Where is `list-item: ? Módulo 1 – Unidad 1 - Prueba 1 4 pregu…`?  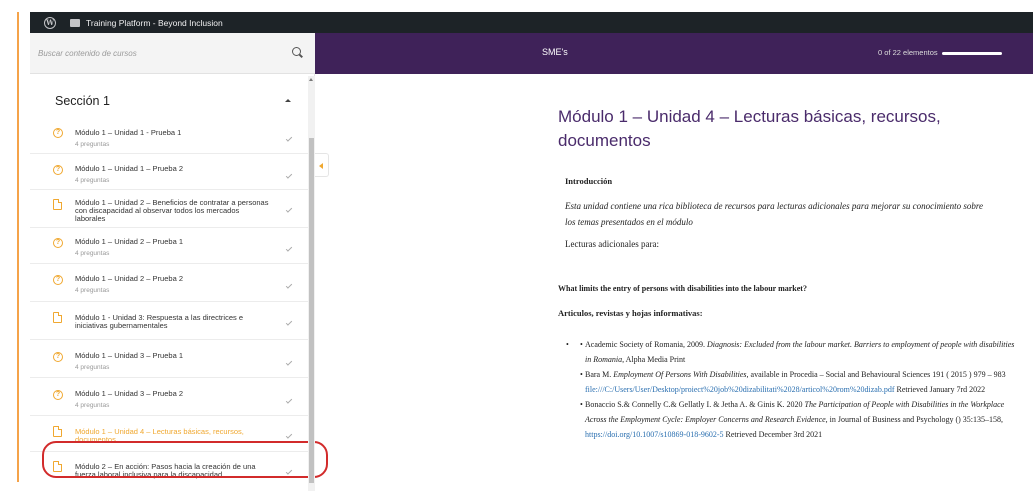 list-item: ? Módulo 1 – Unidad 1 - Prueba 1 4 pregu… is located at coordinates (169, 140).